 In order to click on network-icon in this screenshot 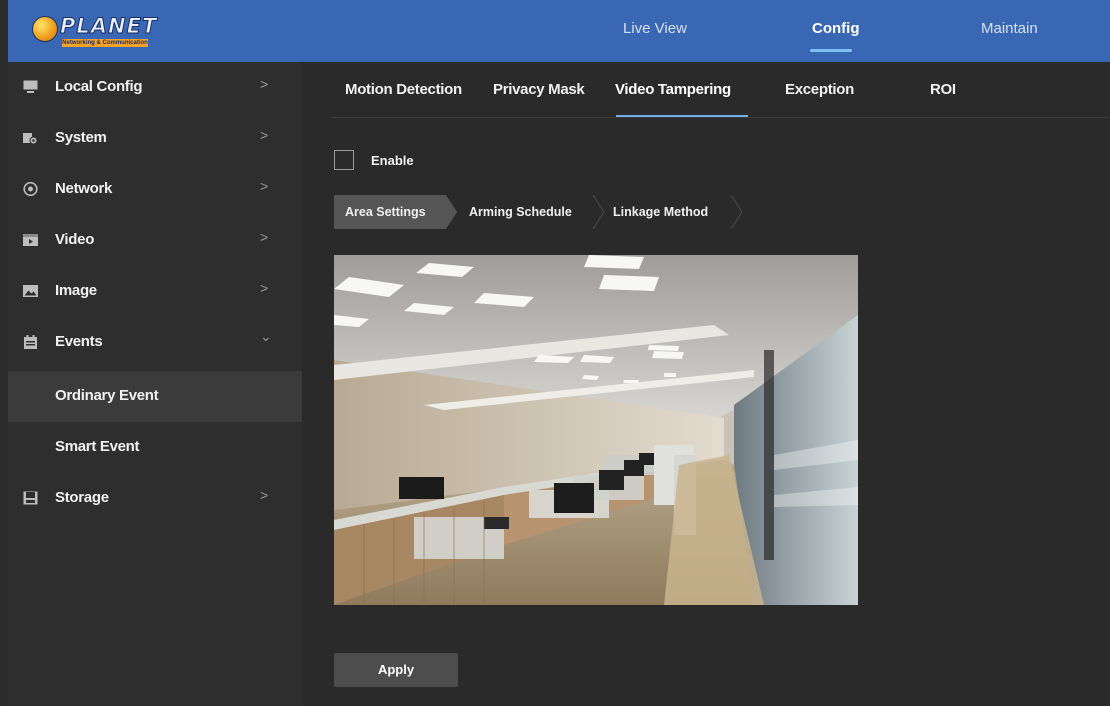, I will do `click(30, 189)`.